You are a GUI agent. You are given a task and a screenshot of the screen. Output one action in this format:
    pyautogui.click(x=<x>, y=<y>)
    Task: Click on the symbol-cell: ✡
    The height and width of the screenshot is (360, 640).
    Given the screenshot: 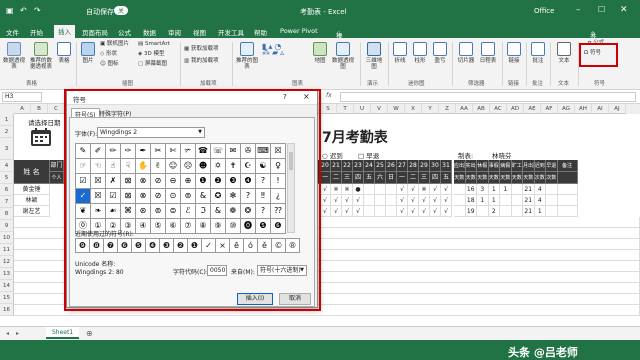 What is the action you would take?
    pyautogui.click(x=218, y=166)
    